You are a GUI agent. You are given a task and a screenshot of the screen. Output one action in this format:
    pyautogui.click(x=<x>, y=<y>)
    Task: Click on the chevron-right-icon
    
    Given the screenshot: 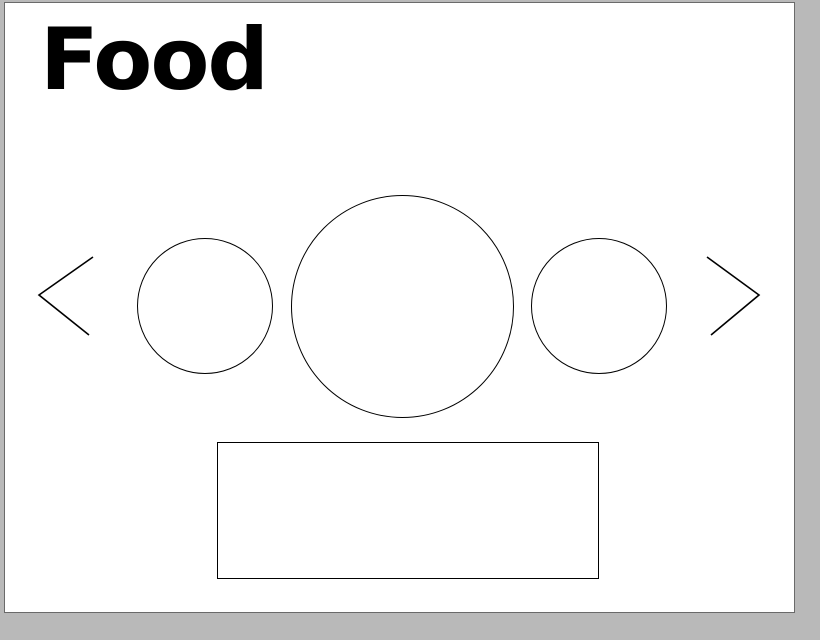 What is the action you would take?
    pyautogui.click(x=733, y=296)
    